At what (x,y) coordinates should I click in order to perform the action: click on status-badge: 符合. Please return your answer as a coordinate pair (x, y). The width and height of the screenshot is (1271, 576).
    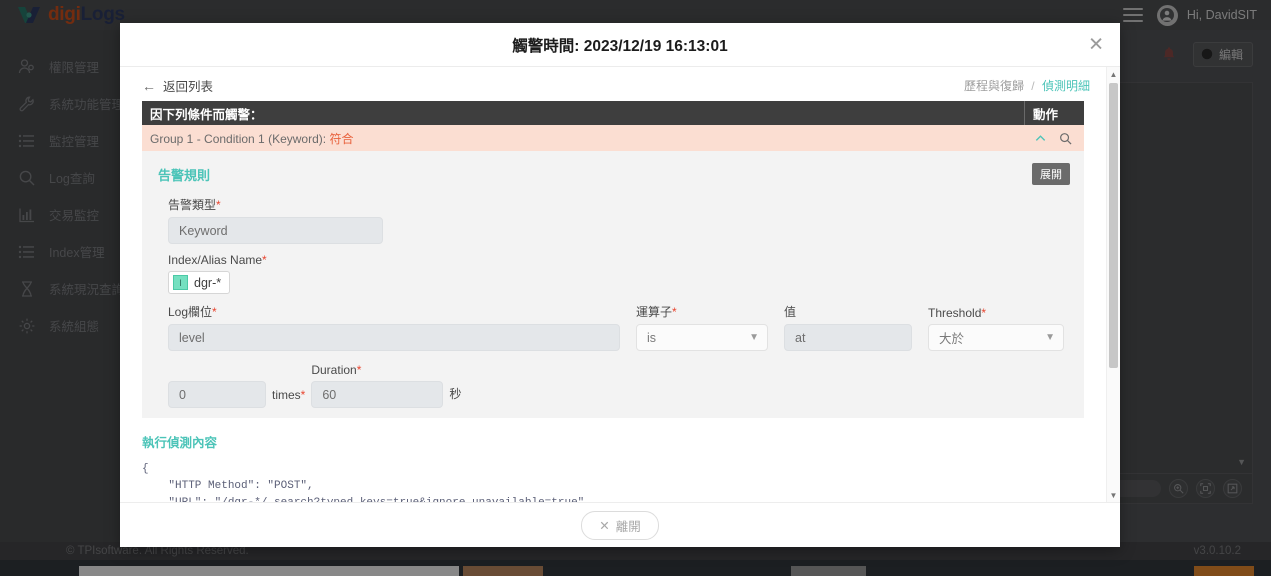
    Looking at the image, I should click on (341, 138).